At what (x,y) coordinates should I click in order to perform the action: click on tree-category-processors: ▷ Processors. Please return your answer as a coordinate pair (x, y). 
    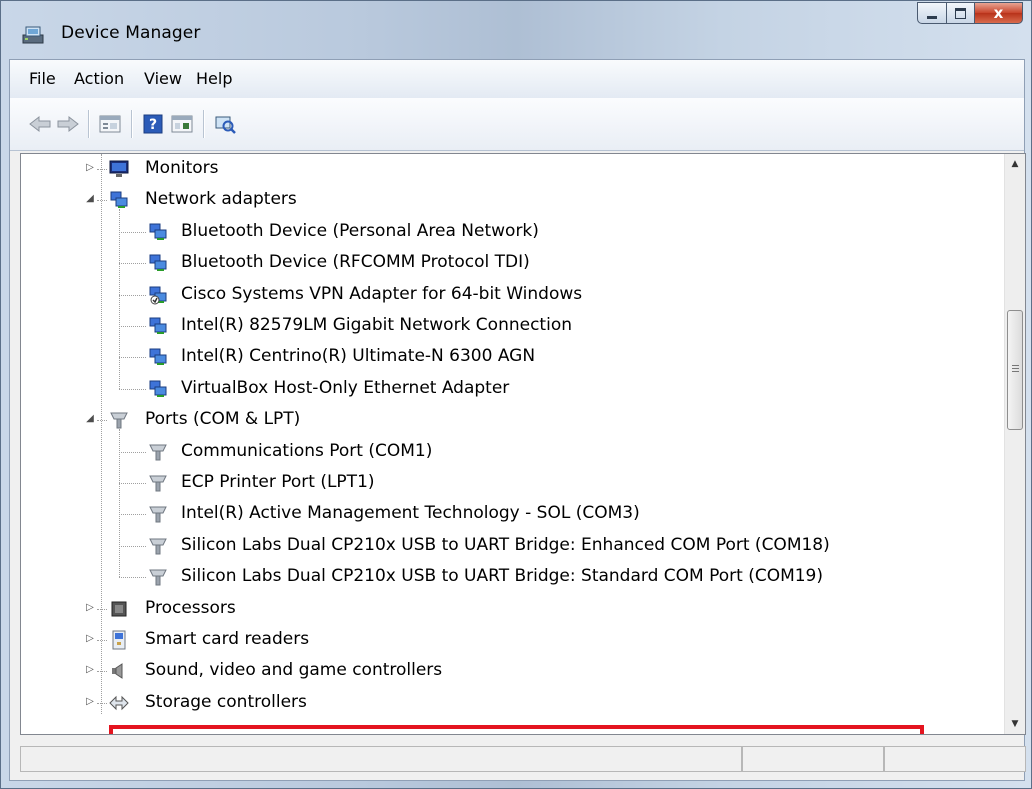
    Looking at the image, I should click on (511, 609).